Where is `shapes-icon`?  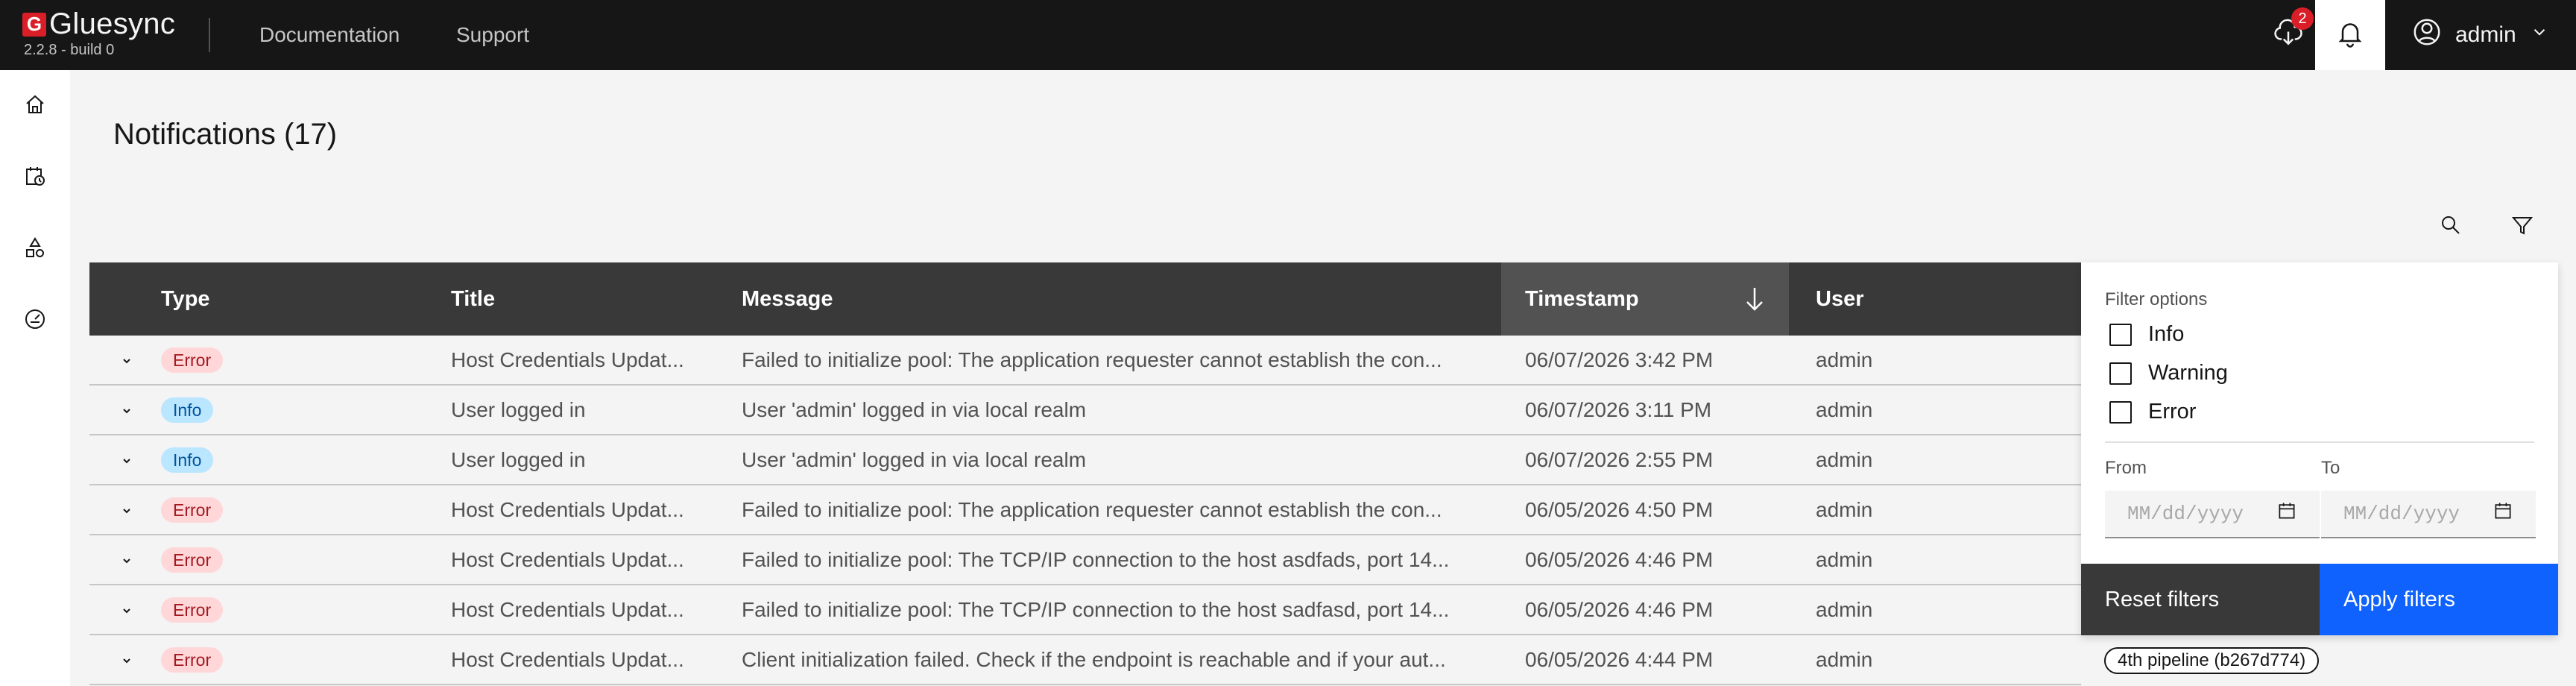 shapes-icon is located at coordinates (35, 247).